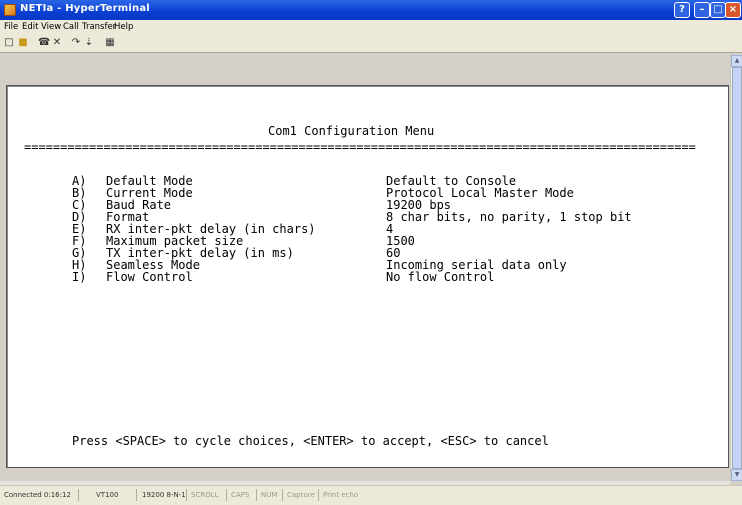  Describe the element at coordinates (30, 27) in the screenshot. I see `menu-edit: Edit` at that location.